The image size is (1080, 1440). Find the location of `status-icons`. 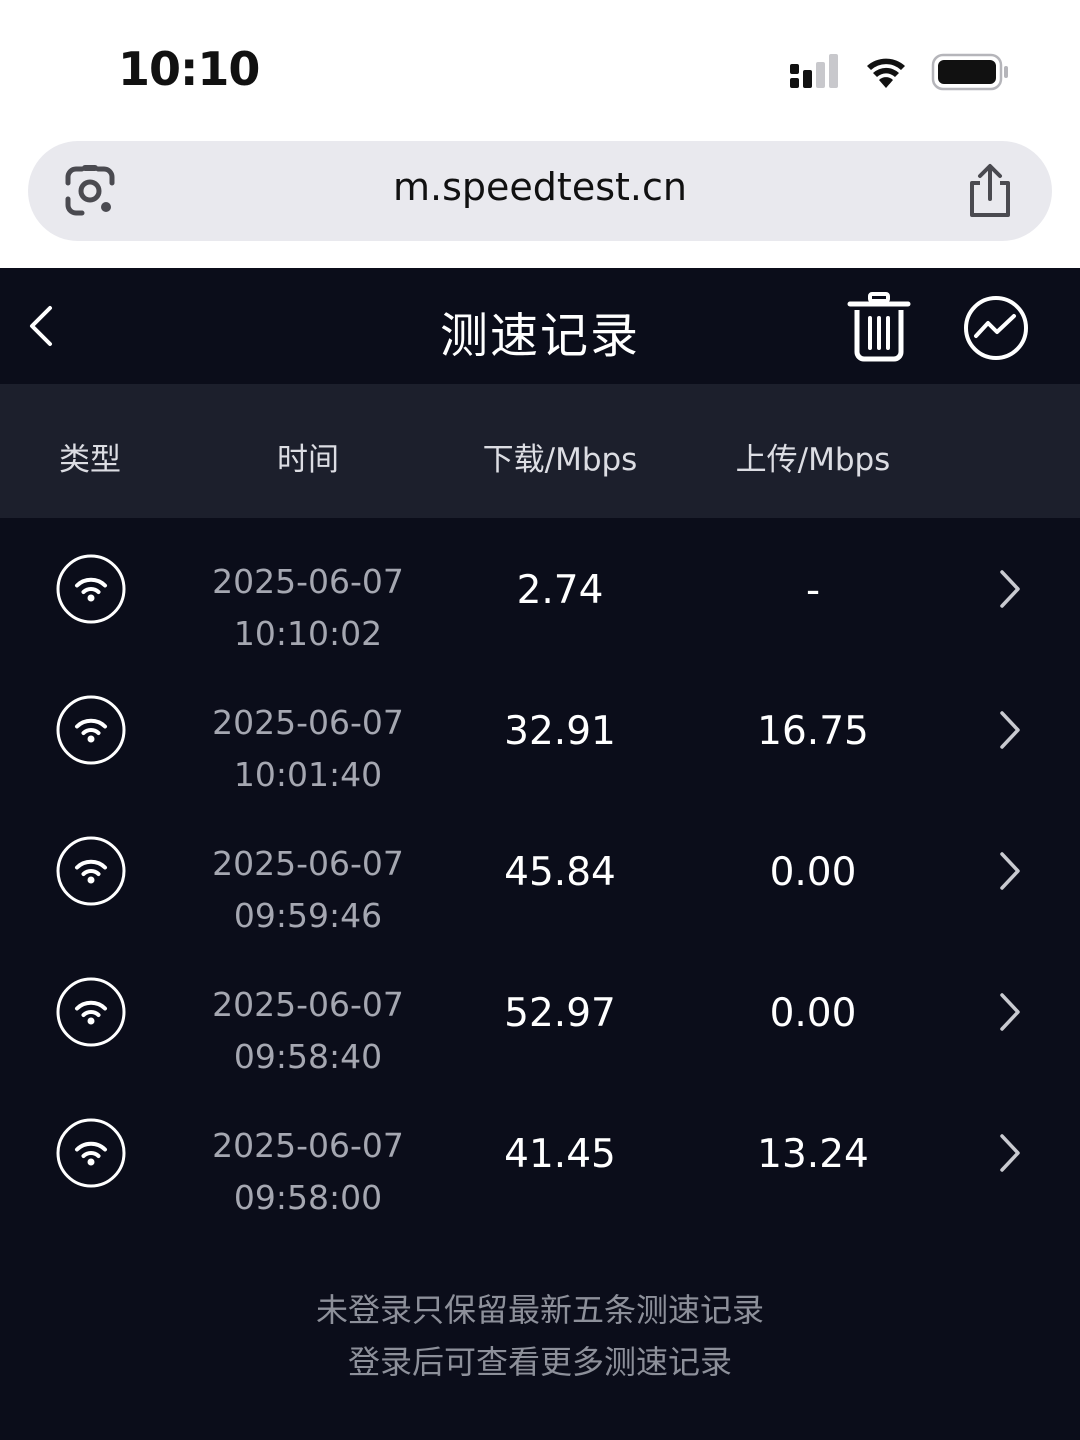

status-icons is located at coordinates (899, 72).